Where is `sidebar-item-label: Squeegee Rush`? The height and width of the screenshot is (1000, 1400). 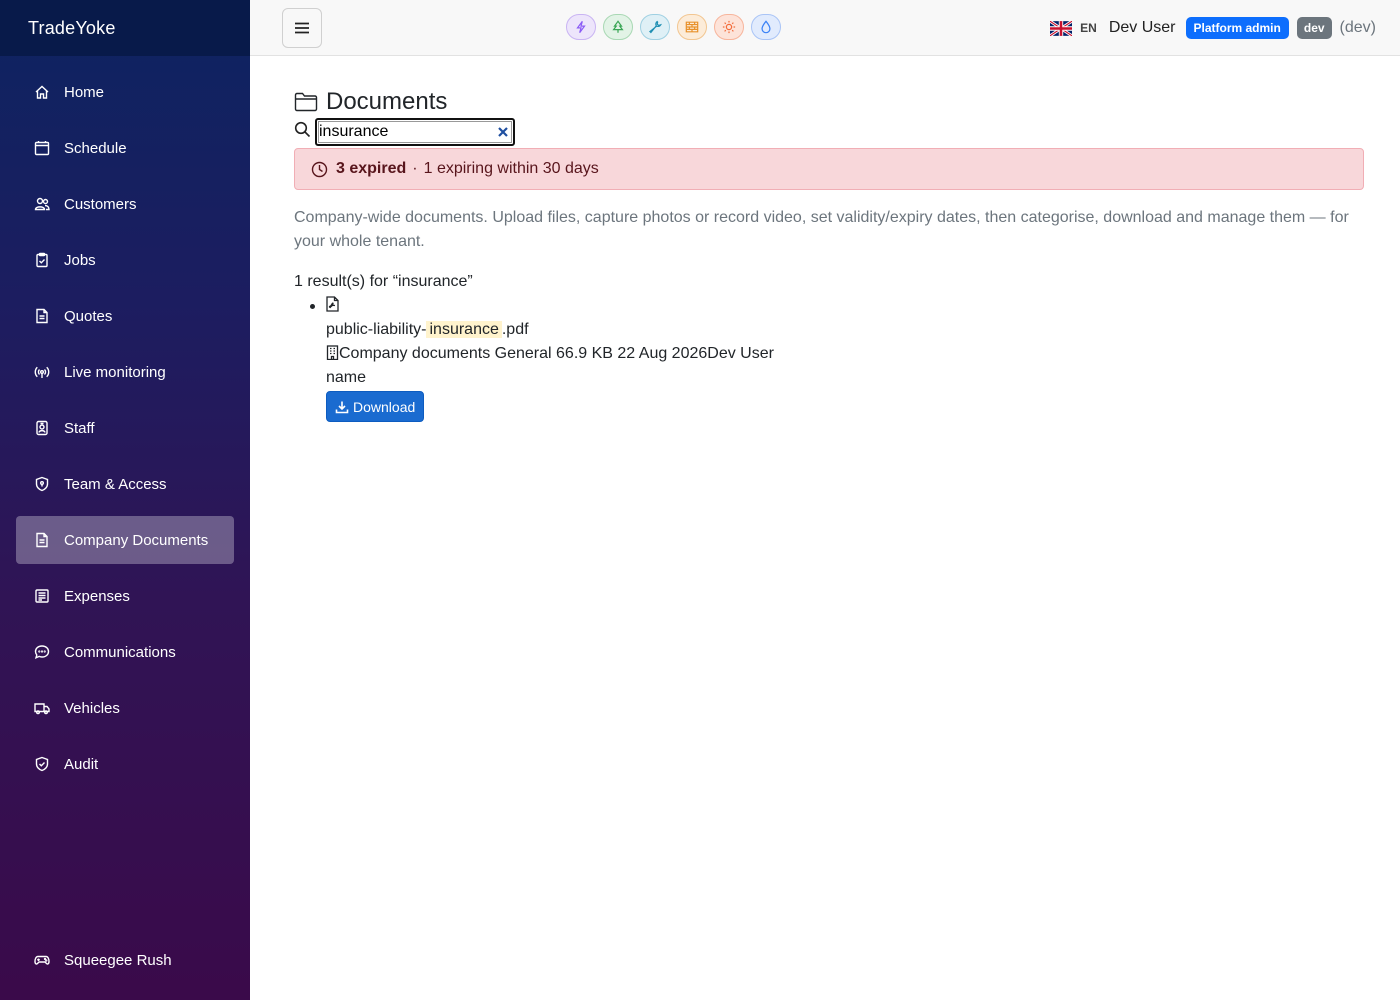
sidebar-item-label: Squeegee Rush is located at coordinates (118, 960).